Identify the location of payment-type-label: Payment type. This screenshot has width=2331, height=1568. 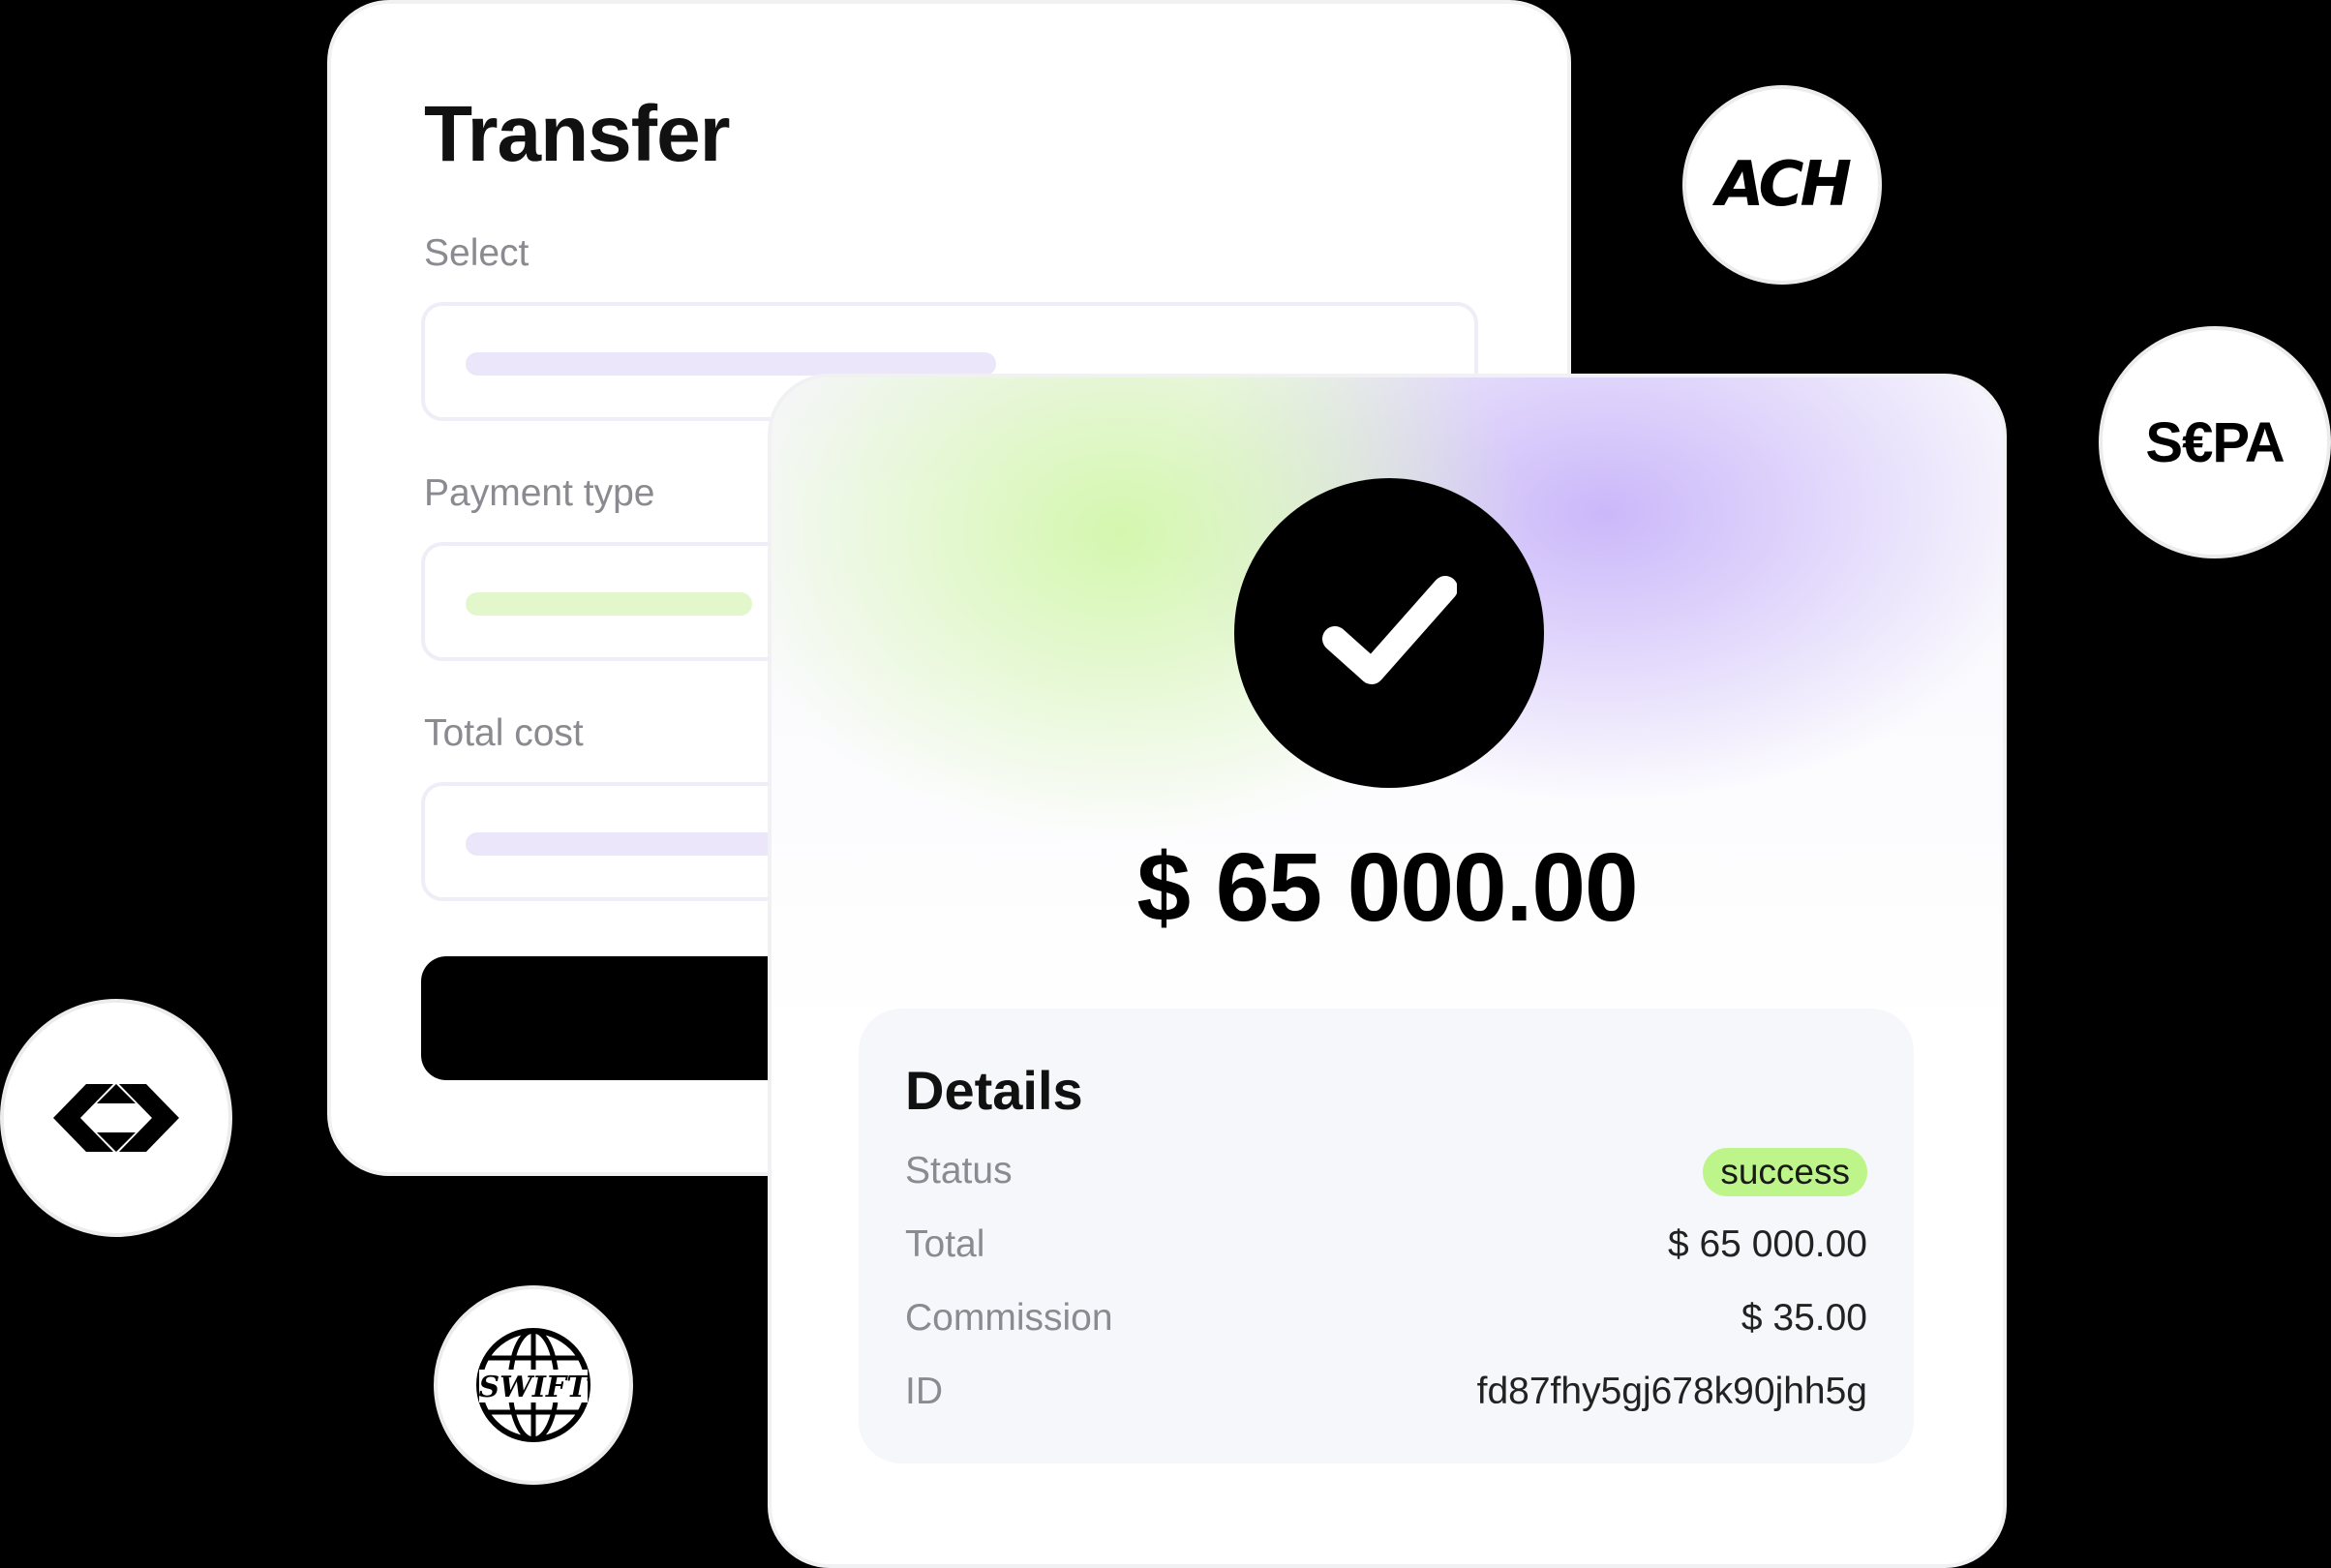
(539, 493).